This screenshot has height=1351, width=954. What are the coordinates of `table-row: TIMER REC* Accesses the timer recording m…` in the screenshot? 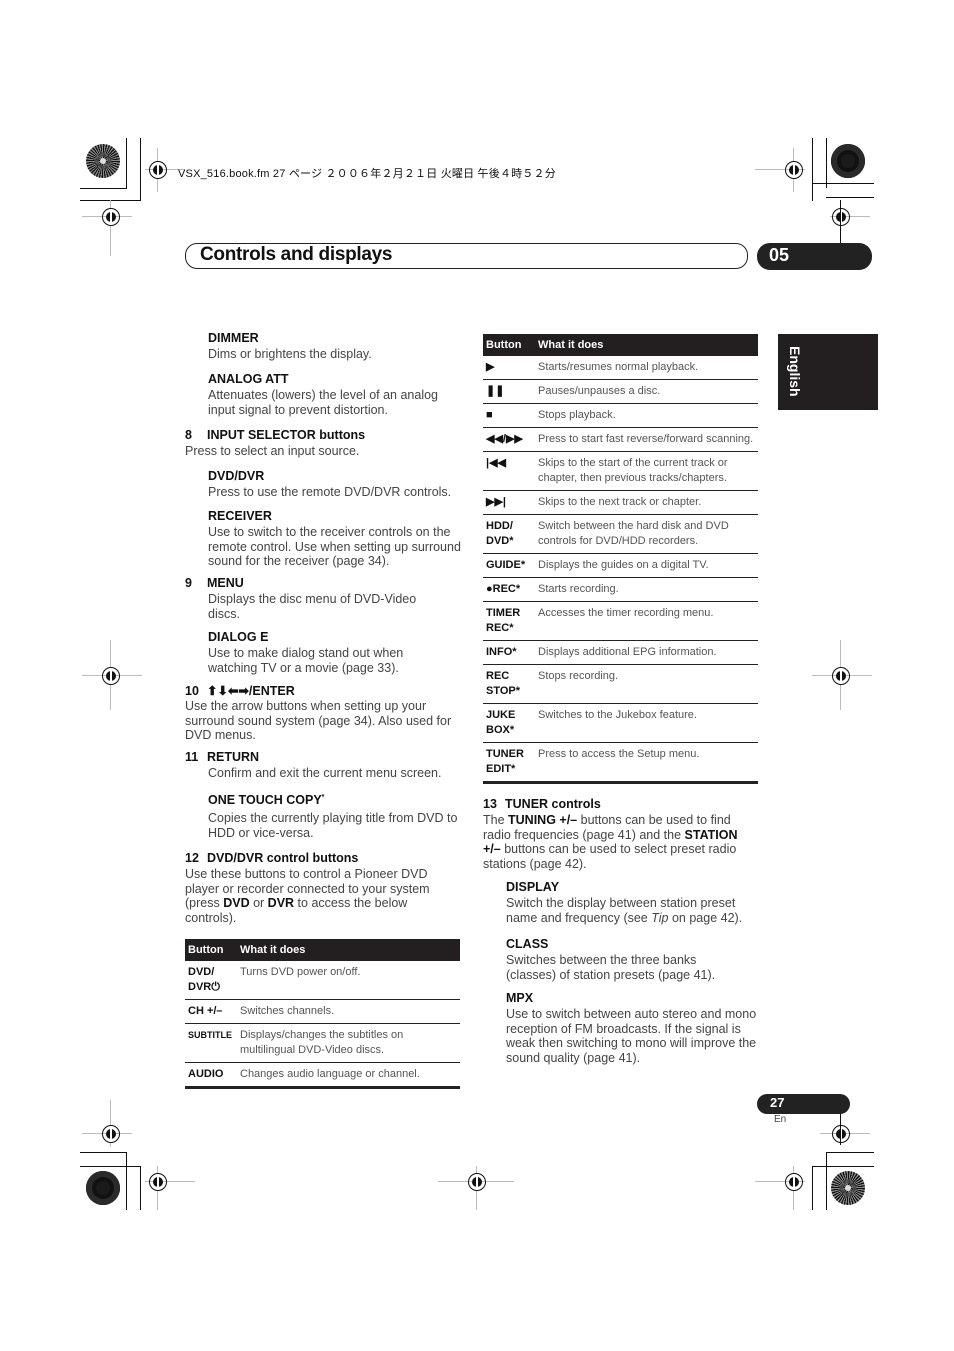 It's located at (620, 621).